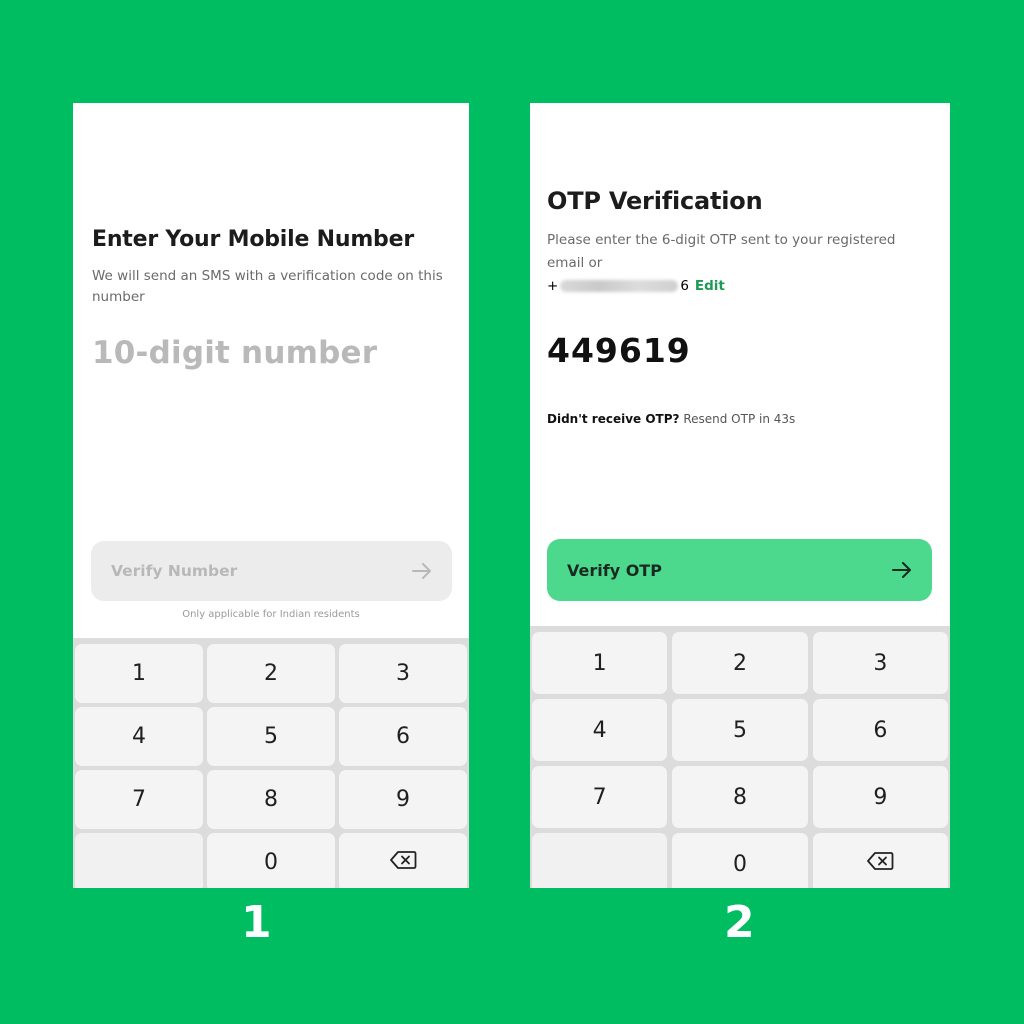 The width and height of the screenshot is (1024, 1024). I want to click on step-label-2: 2, so click(739, 922).